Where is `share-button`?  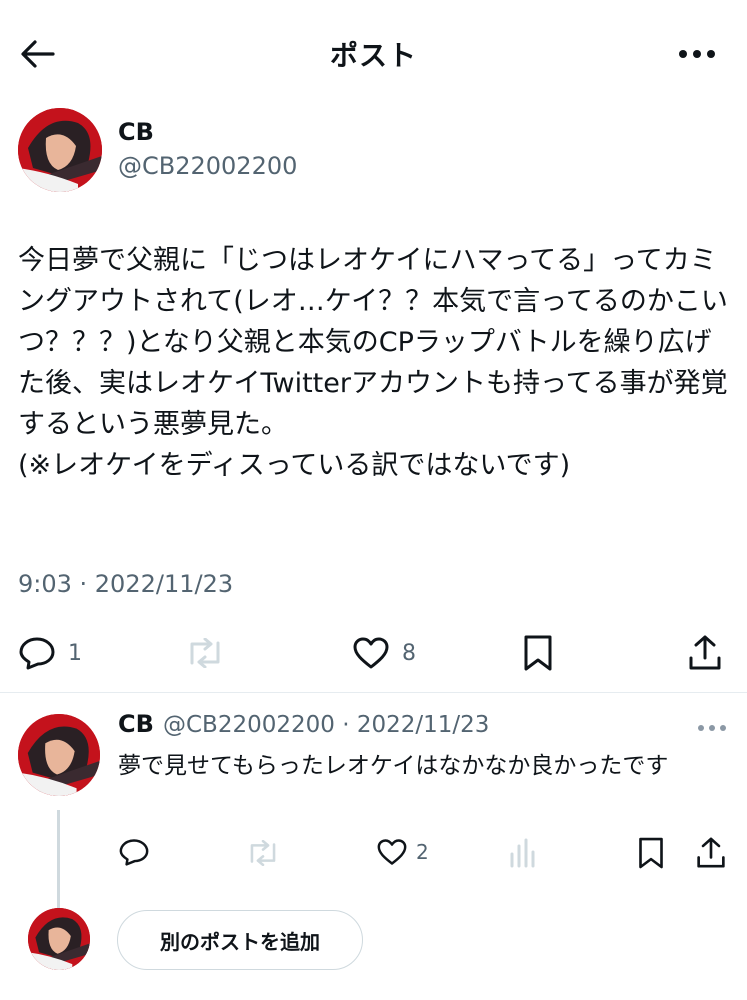
share-button is located at coordinates (705, 653).